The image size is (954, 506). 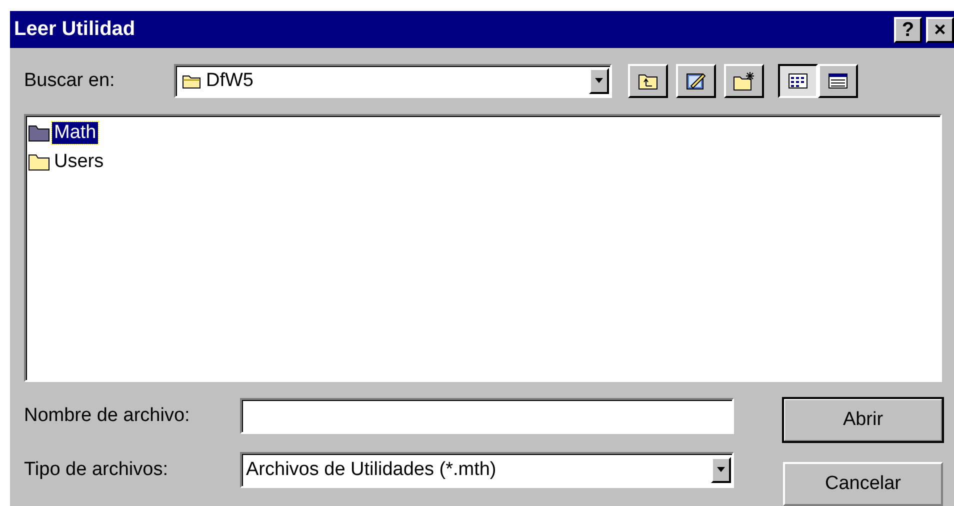 I want to click on details-view-icon, so click(x=838, y=81).